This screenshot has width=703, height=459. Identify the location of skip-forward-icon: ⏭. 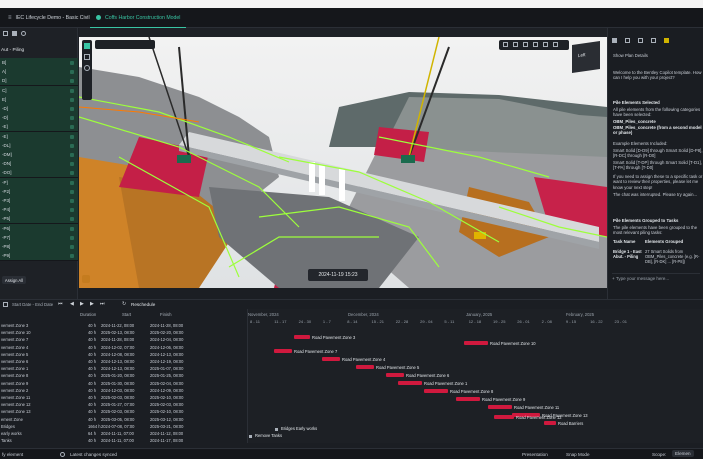
(102, 304).